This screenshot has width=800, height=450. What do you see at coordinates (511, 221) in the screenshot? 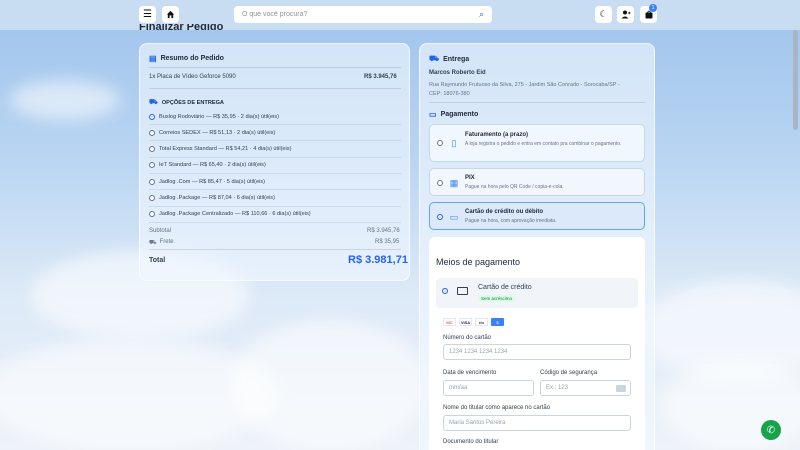
I see `payment-option-desc: Pague na hora, com aprovação imediata.` at bounding box center [511, 221].